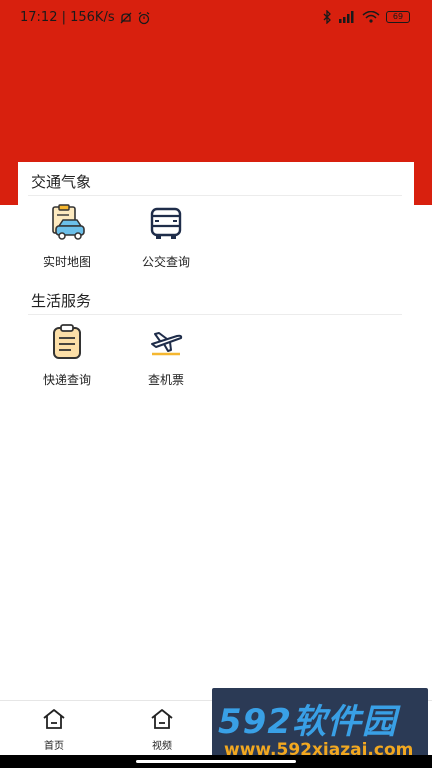  Describe the element at coordinates (61, 301) in the screenshot. I see `section-title-life: 生活服务` at that location.